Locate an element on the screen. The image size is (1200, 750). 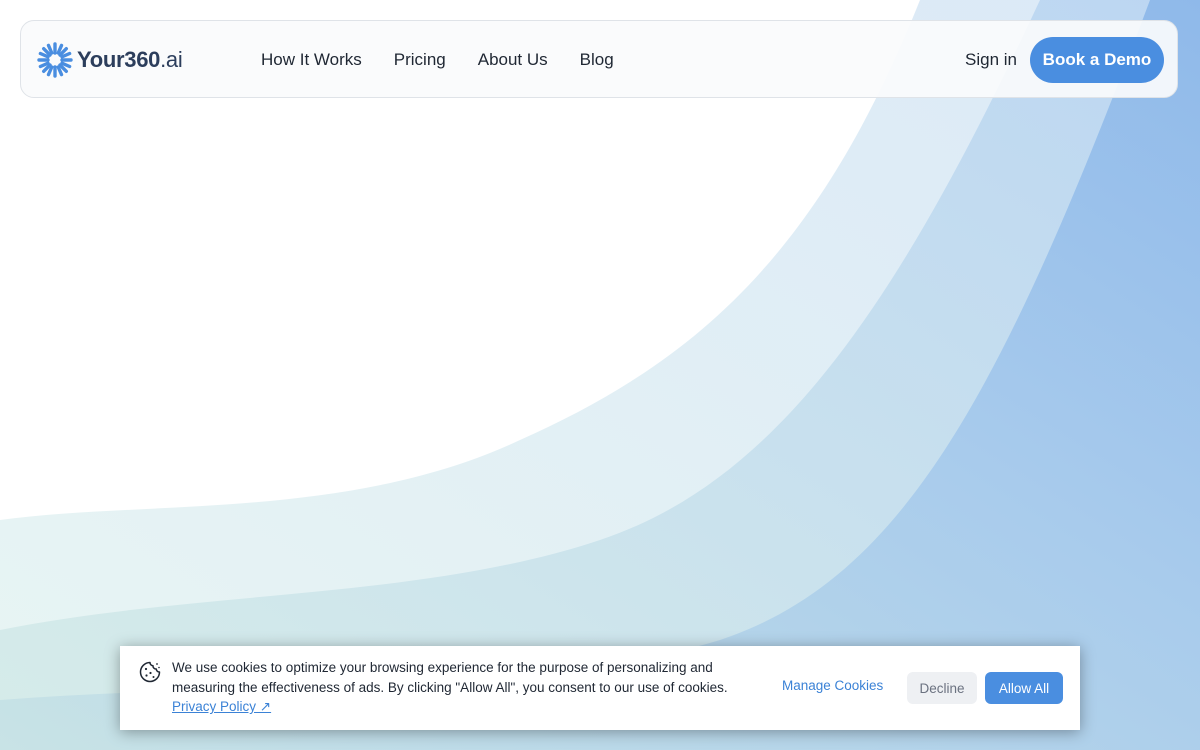
main-nav: How It Works Pricing About Us Blog is located at coordinates (453, 60).